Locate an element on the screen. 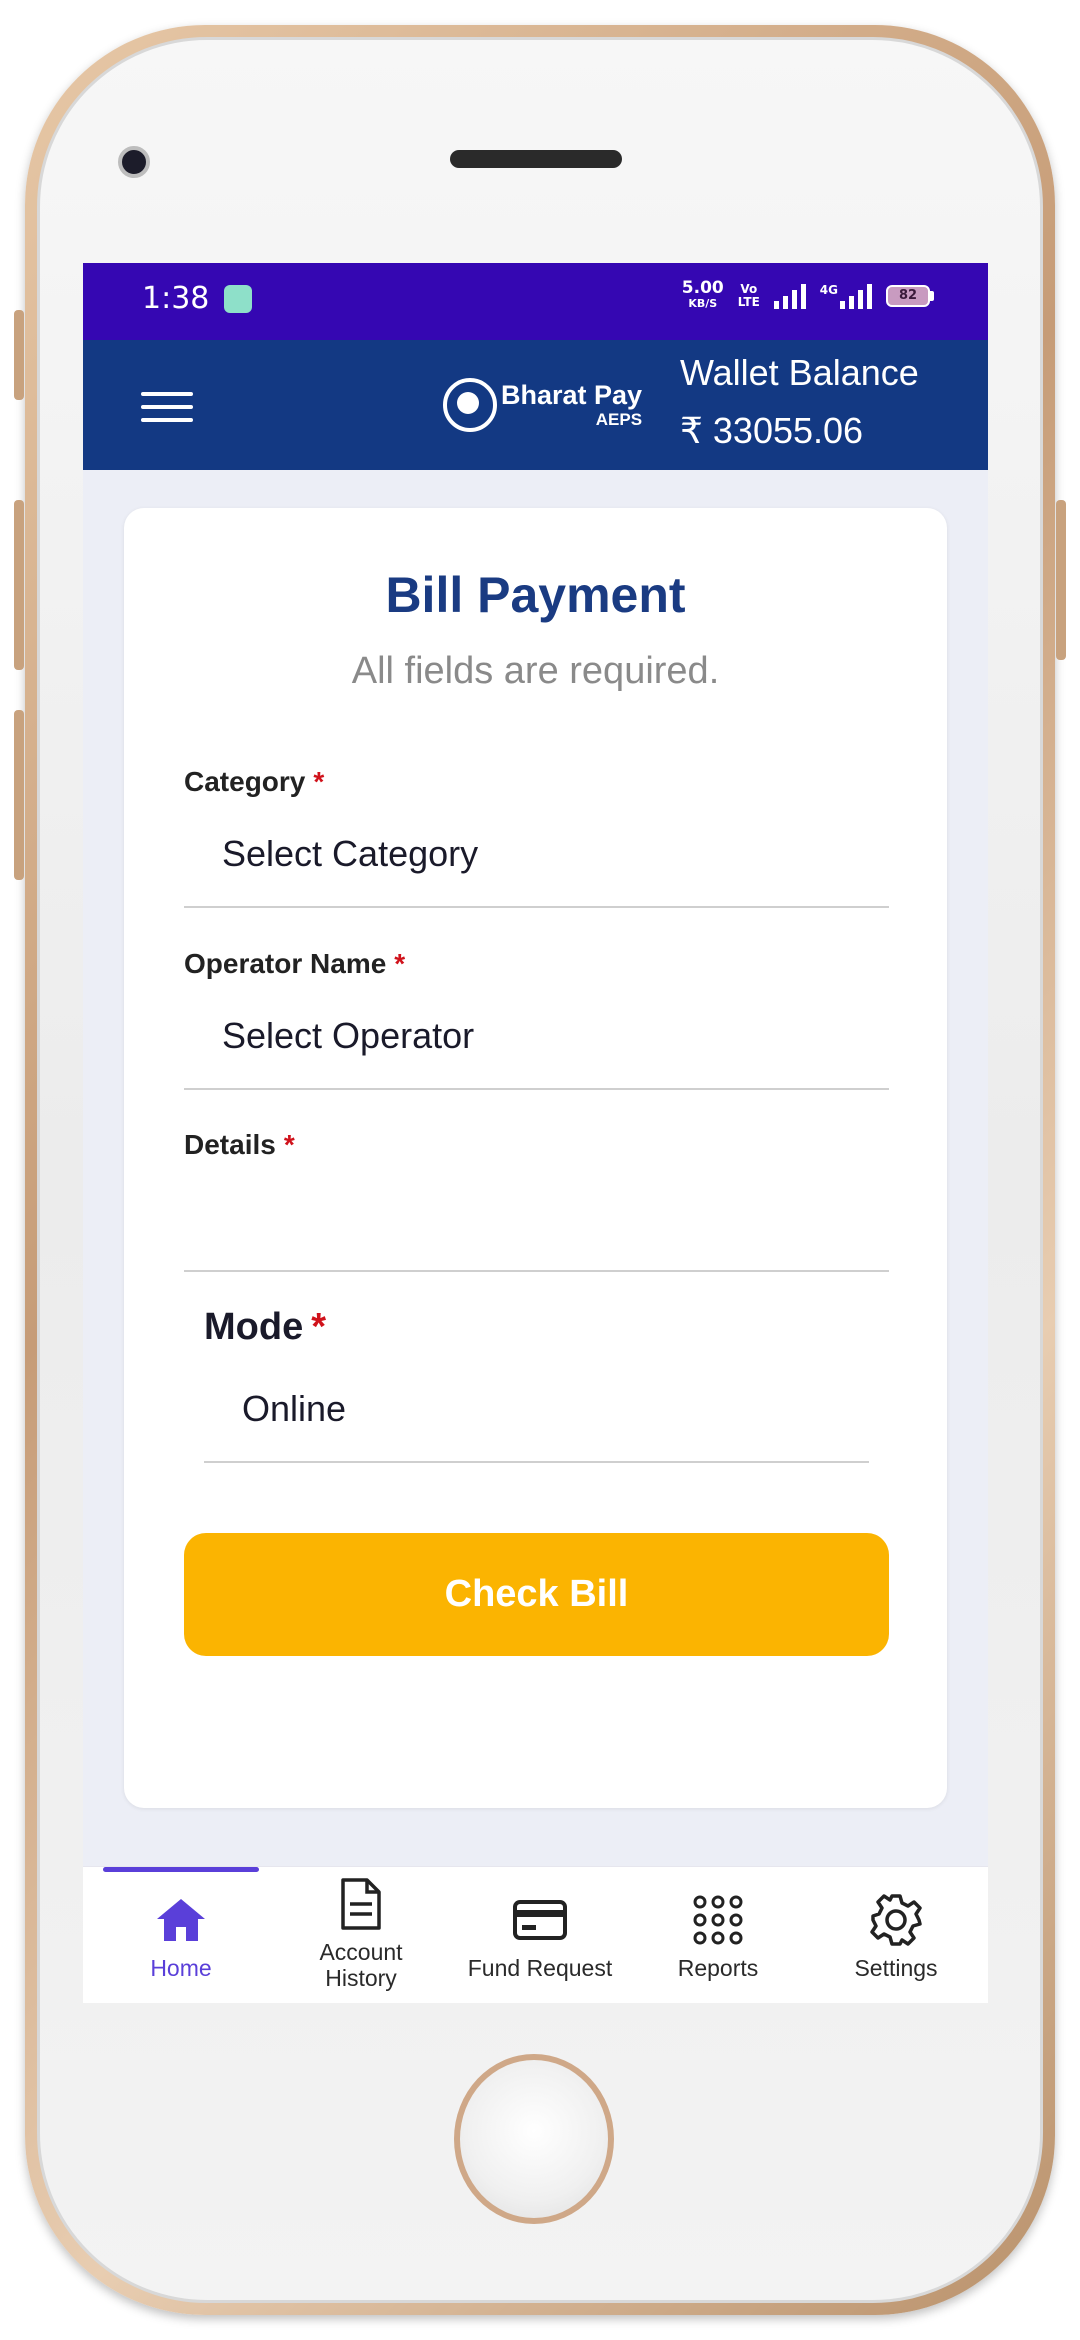  logo-subtitle: AEPS is located at coordinates (619, 419).